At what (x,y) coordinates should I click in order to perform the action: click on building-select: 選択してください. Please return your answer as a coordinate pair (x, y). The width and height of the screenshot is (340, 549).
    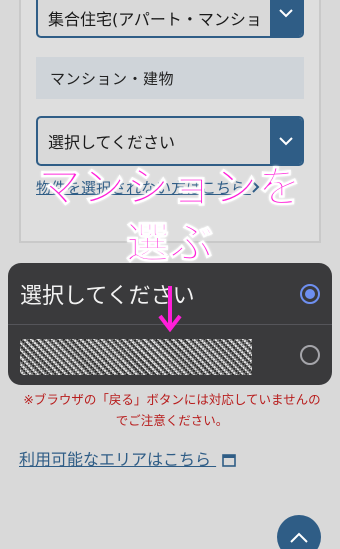
    Looking at the image, I should click on (170, 141).